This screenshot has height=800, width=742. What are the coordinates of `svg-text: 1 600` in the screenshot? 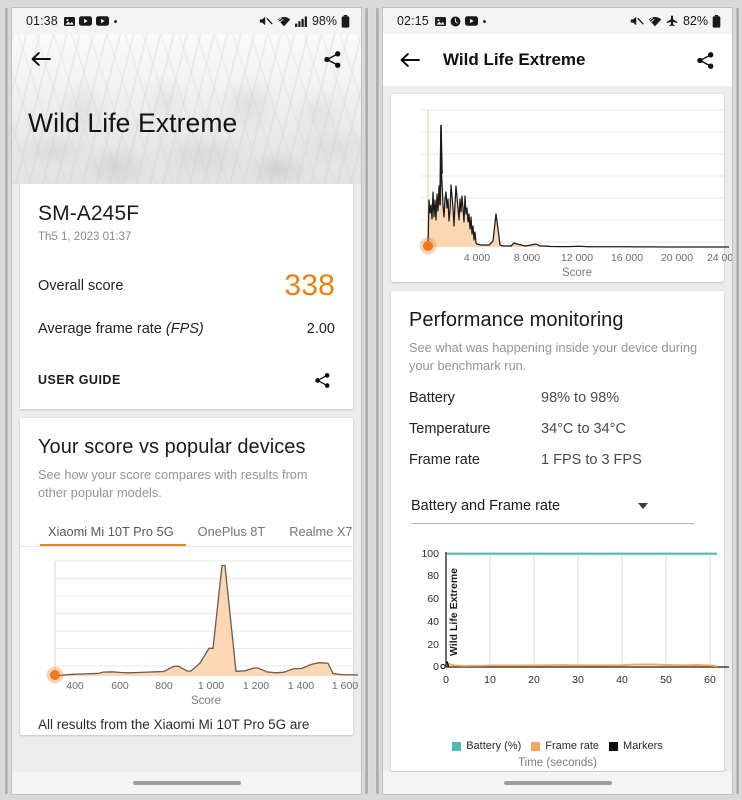 It's located at (345, 686).